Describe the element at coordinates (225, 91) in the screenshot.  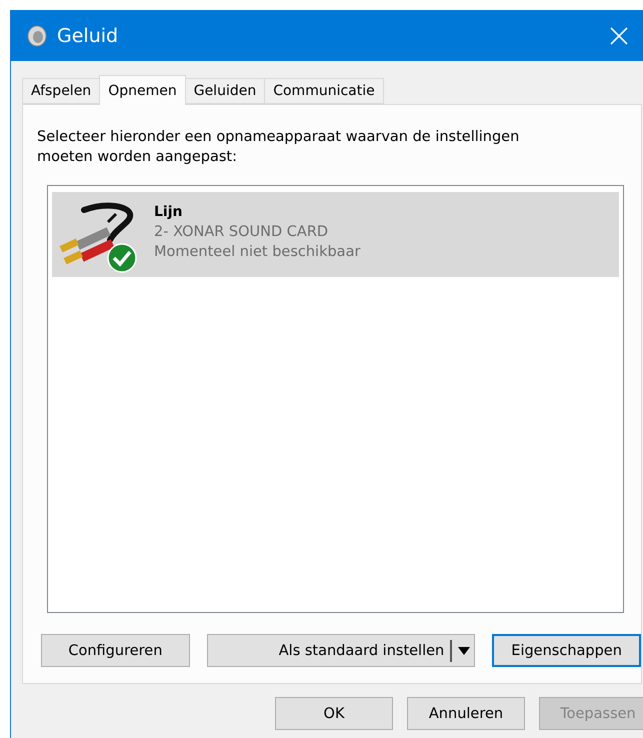
I see `tab: Geluiden` at that location.